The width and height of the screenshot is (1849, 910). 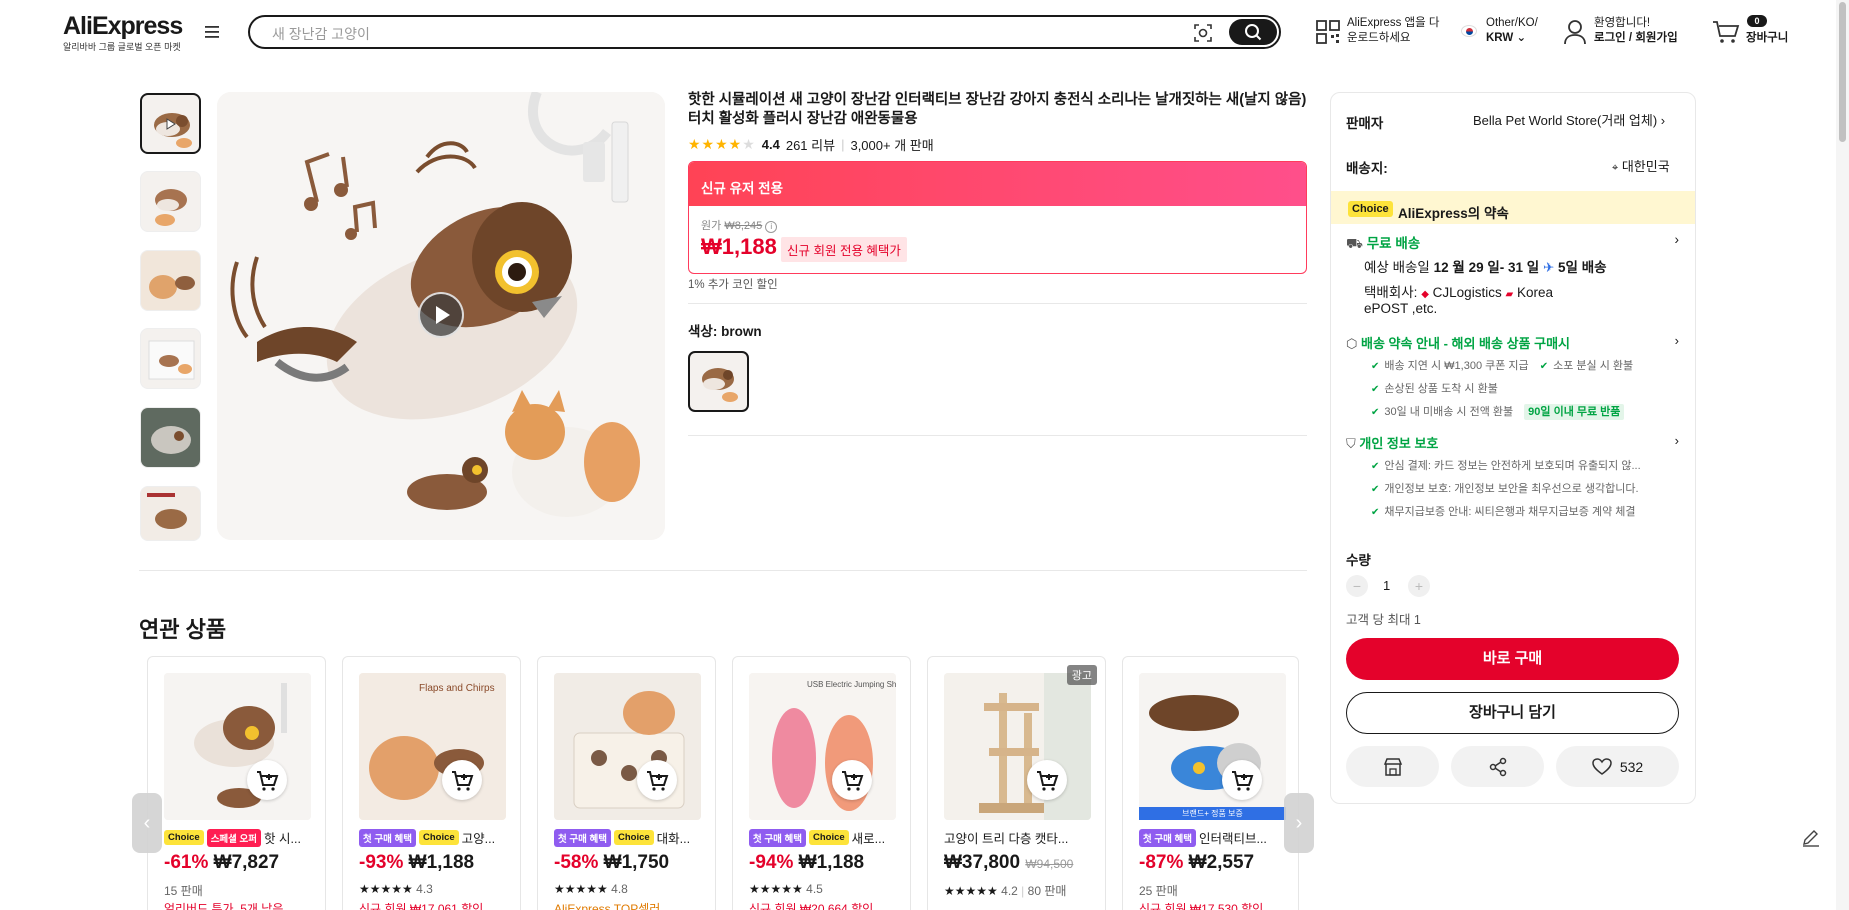 What do you see at coordinates (1512, 442) in the screenshot?
I see `privacy-row: ⛉ 개인 정보 보호 ›` at bounding box center [1512, 442].